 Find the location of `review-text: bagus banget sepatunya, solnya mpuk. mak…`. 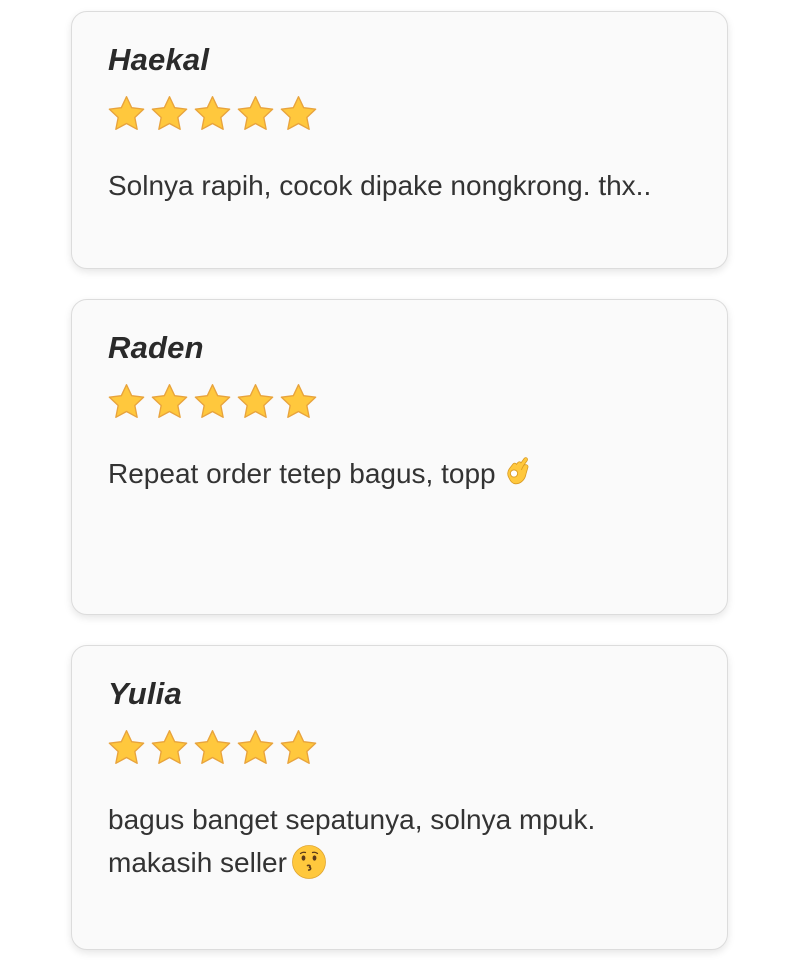

review-text: bagus banget sepatunya, solnya mpuk. mak… is located at coordinates (403, 841).